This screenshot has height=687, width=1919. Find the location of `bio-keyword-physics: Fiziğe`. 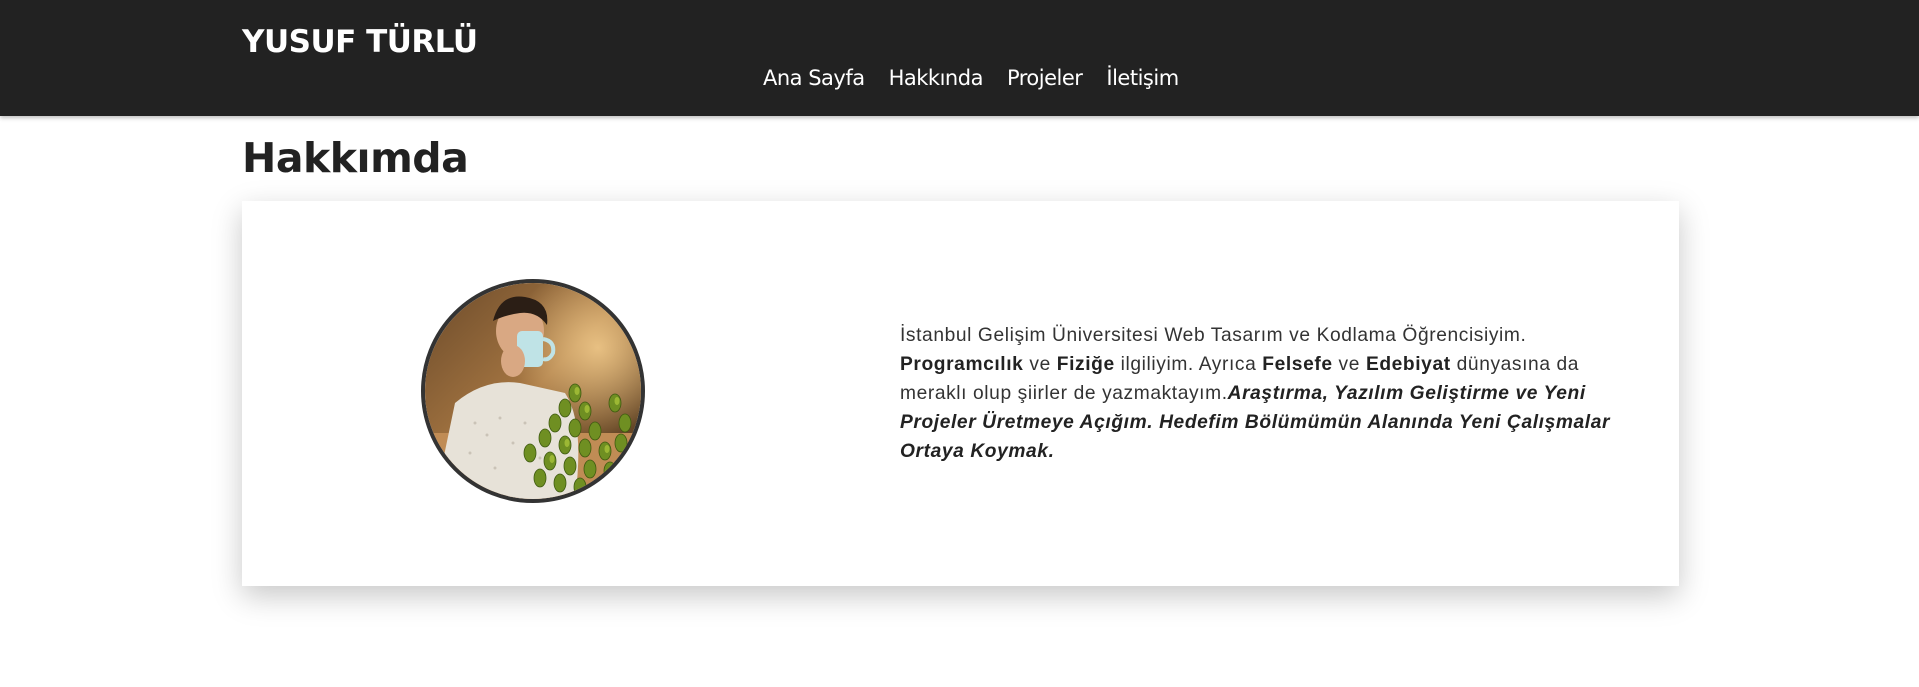

bio-keyword-physics: Fiziğe is located at coordinates (1085, 364).